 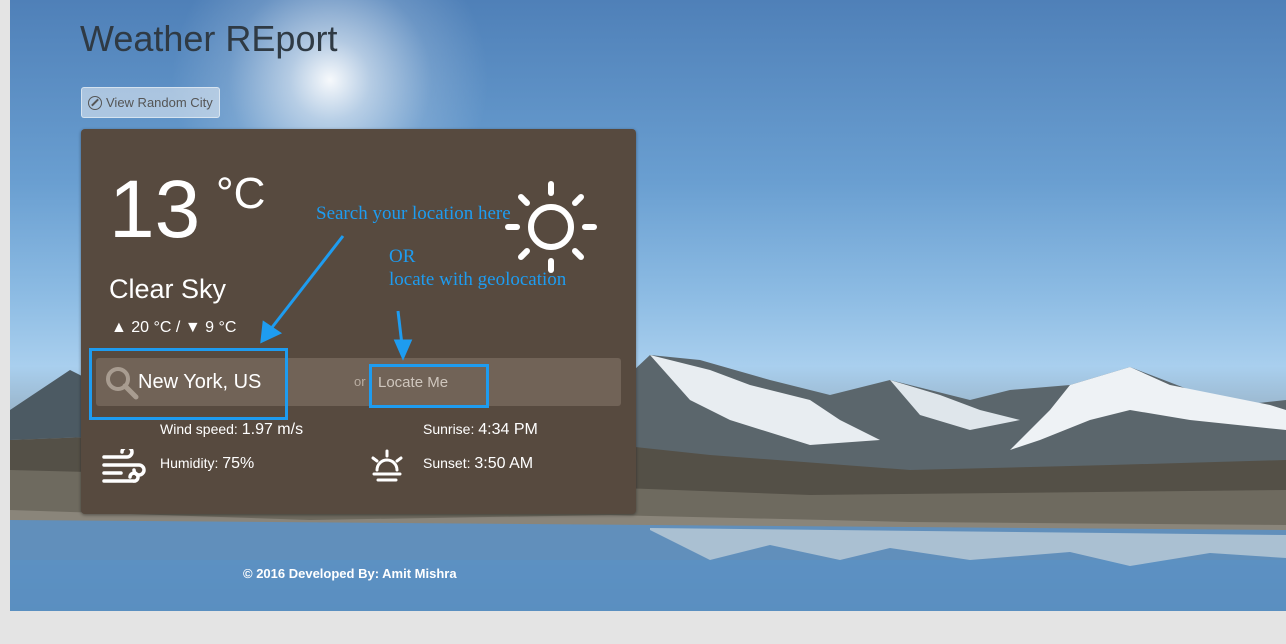 I want to click on or-annotation: OR, so click(x=402, y=256).